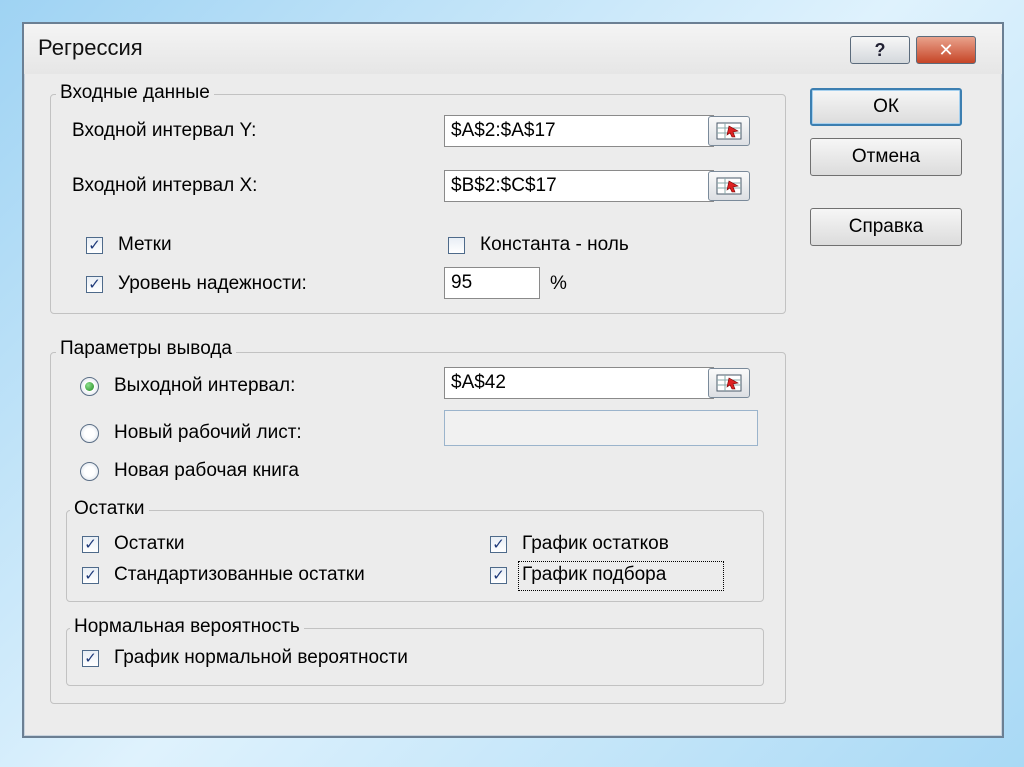  Describe the element at coordinates (109, 509) in the screenshot. I see `residuals-legend: Остатки` at that location.